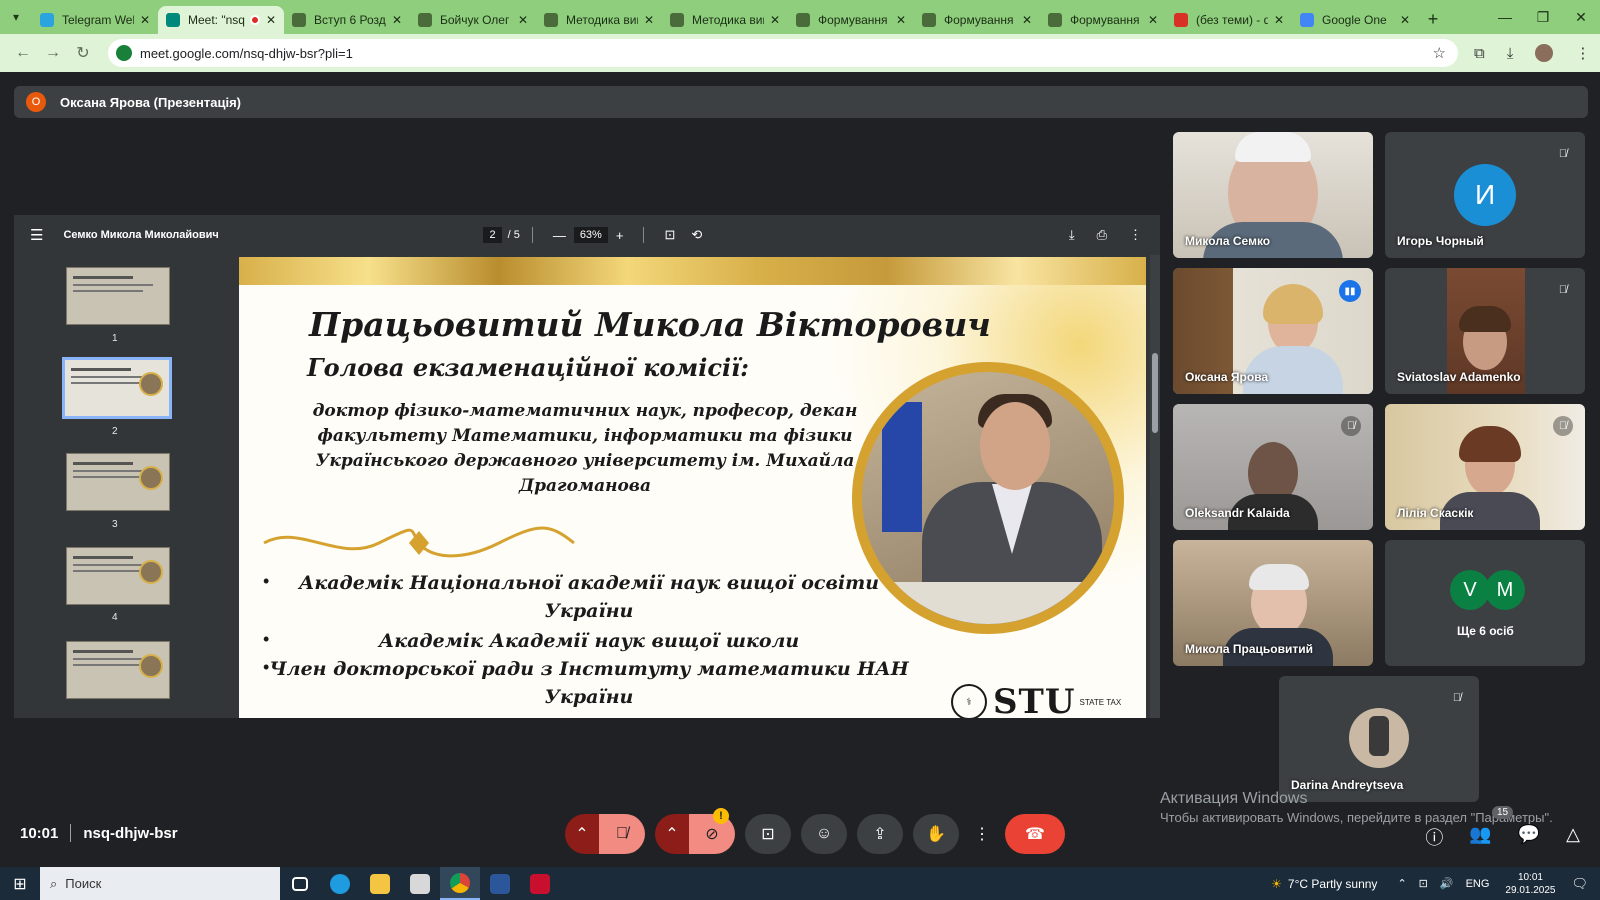 This screenshot has height=900, width=1600. Describe the element at coordinates (36, 235) in the screenshot. I see `pdf-menu-icon: ☰` at that location.